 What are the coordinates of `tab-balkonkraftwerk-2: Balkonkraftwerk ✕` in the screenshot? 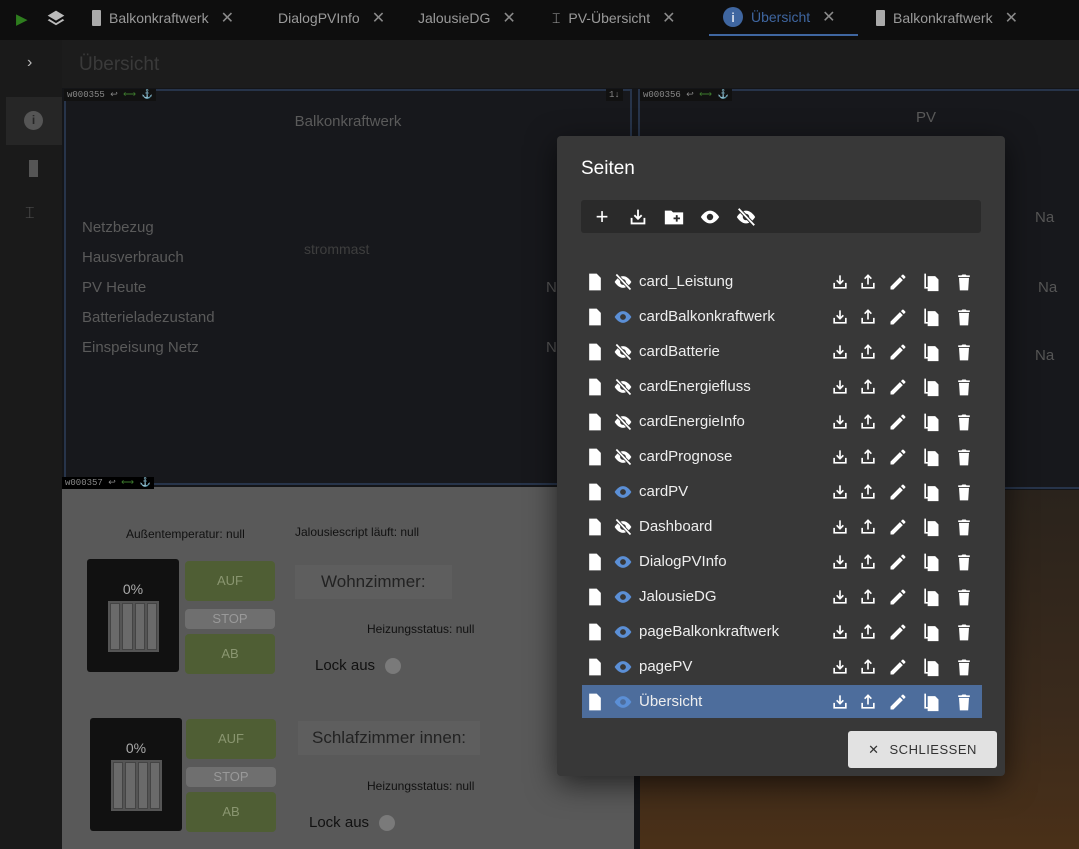 It's located at (947, 18).